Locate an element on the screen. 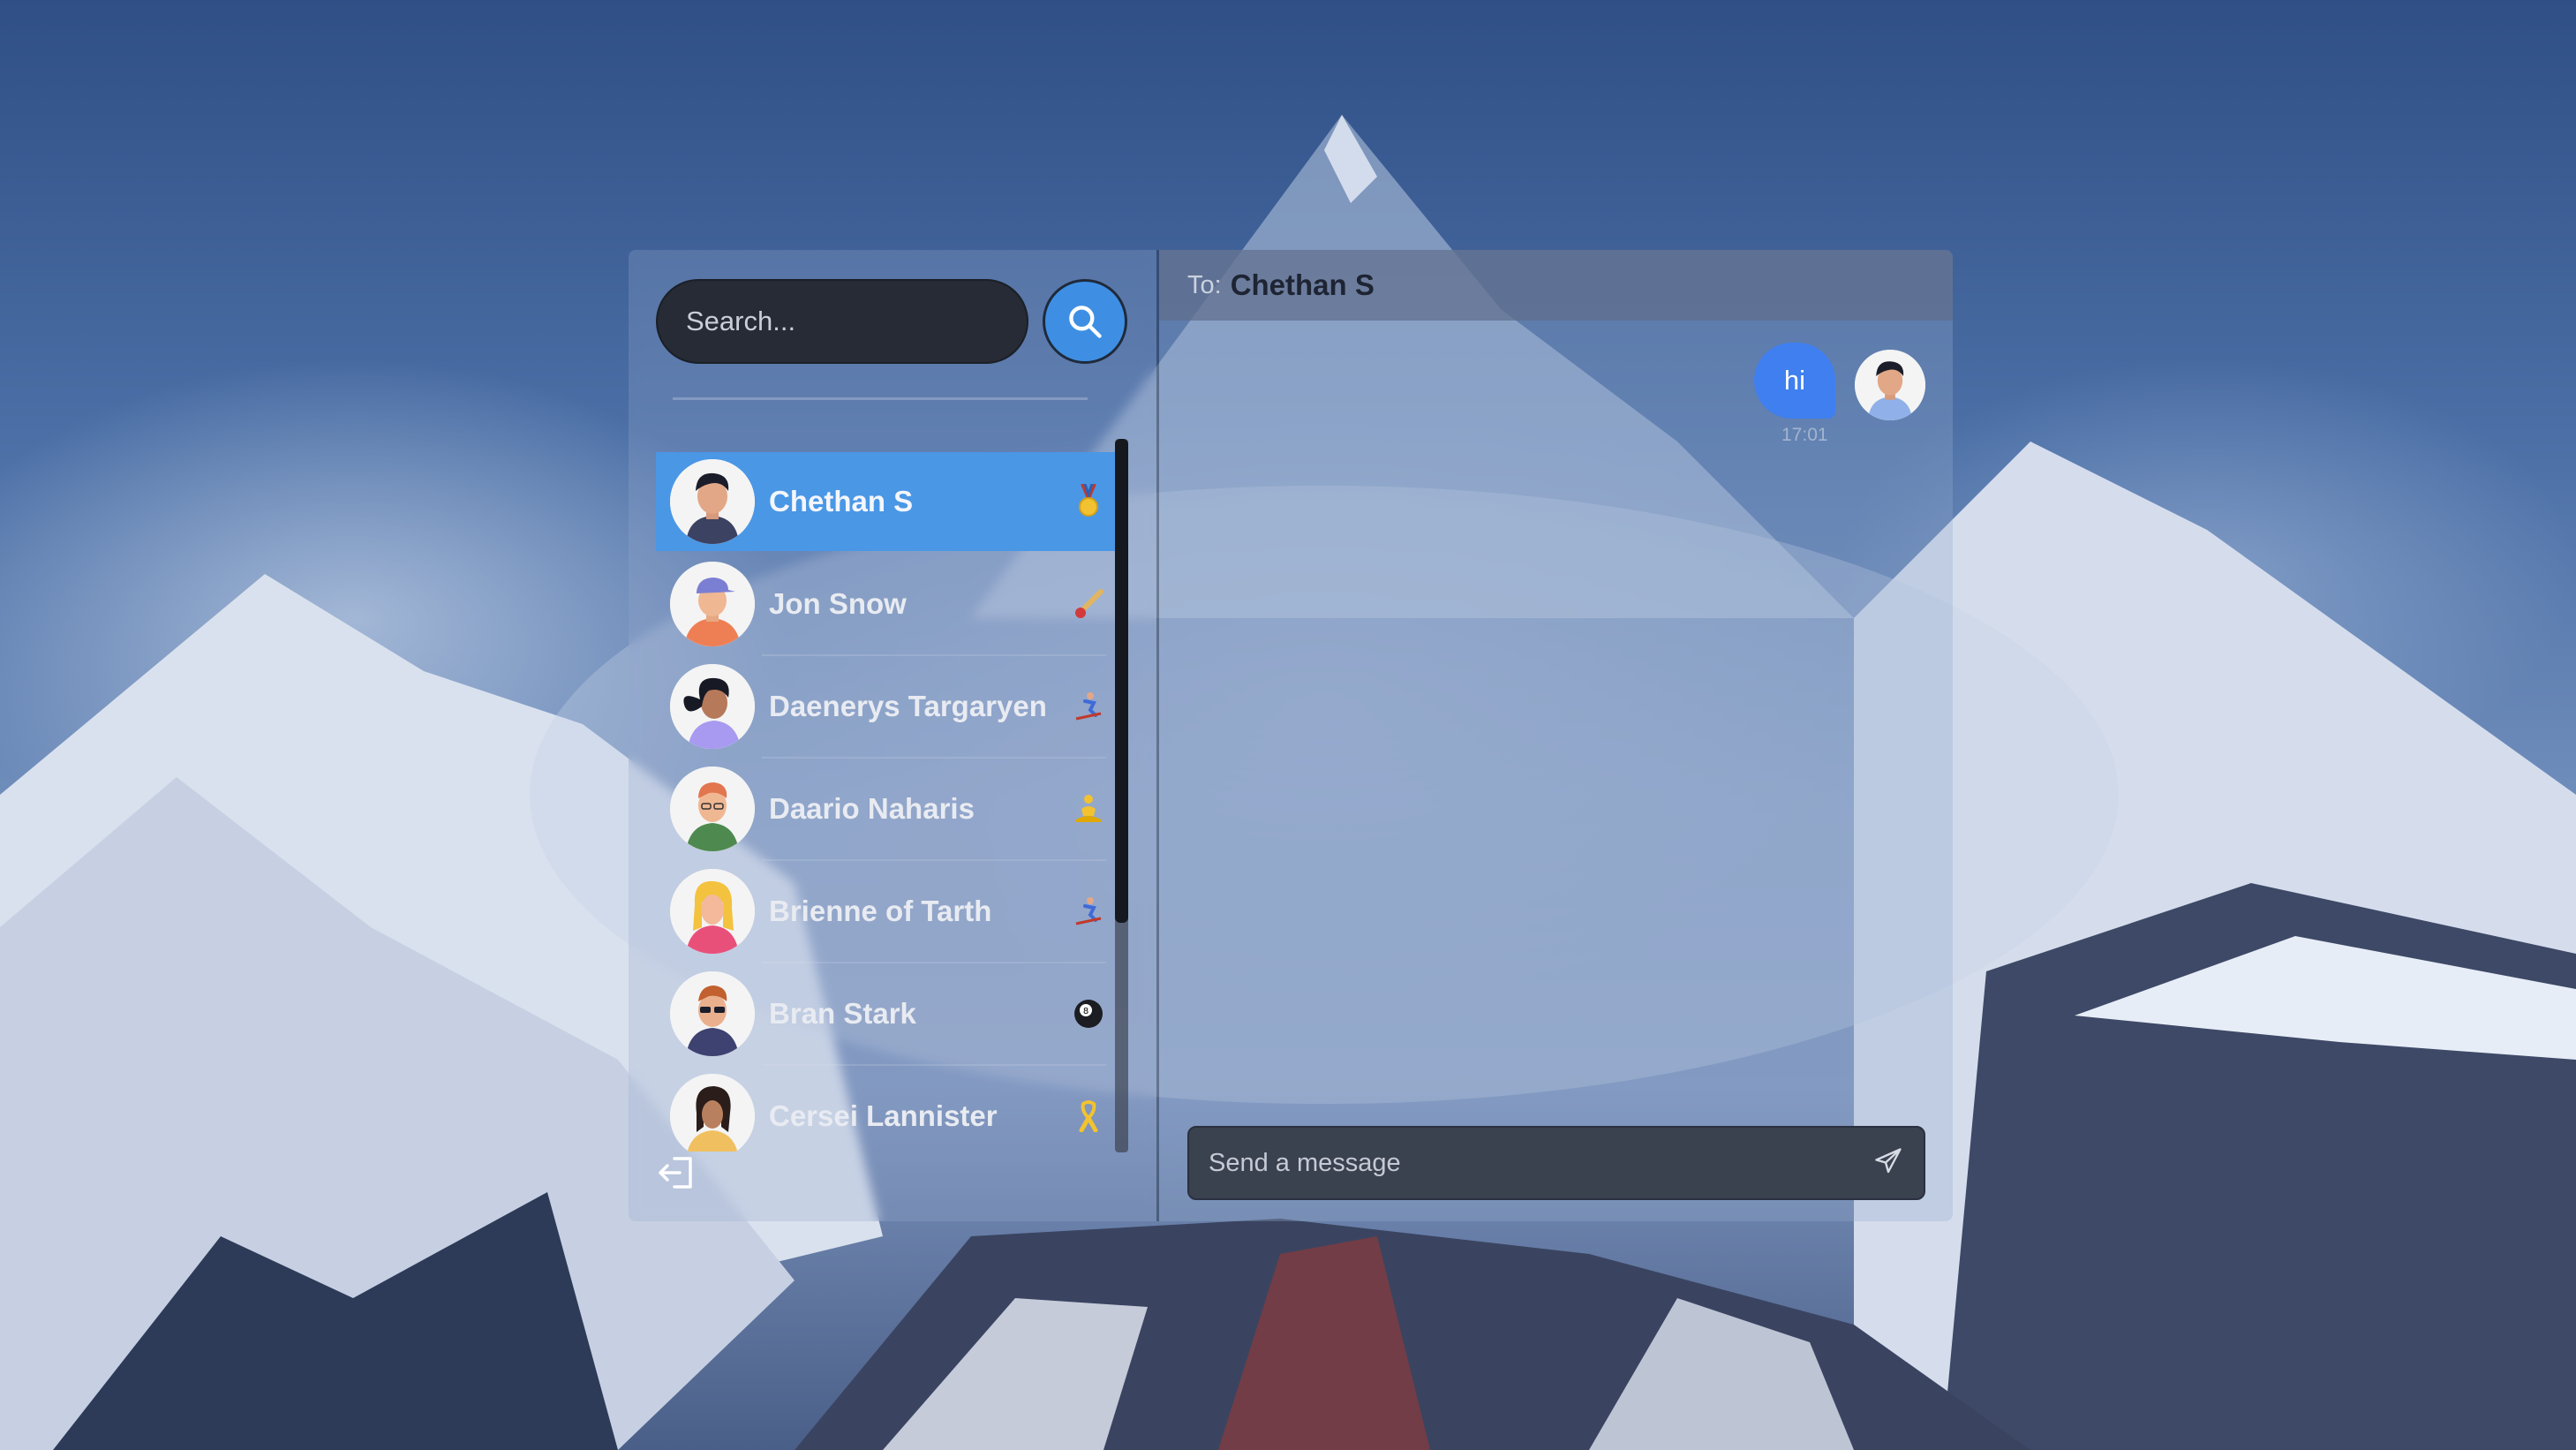 The height and width of the screenshot is (1450, 2576). recipient-name: Chethan S is located at coordinates (1303, 284).